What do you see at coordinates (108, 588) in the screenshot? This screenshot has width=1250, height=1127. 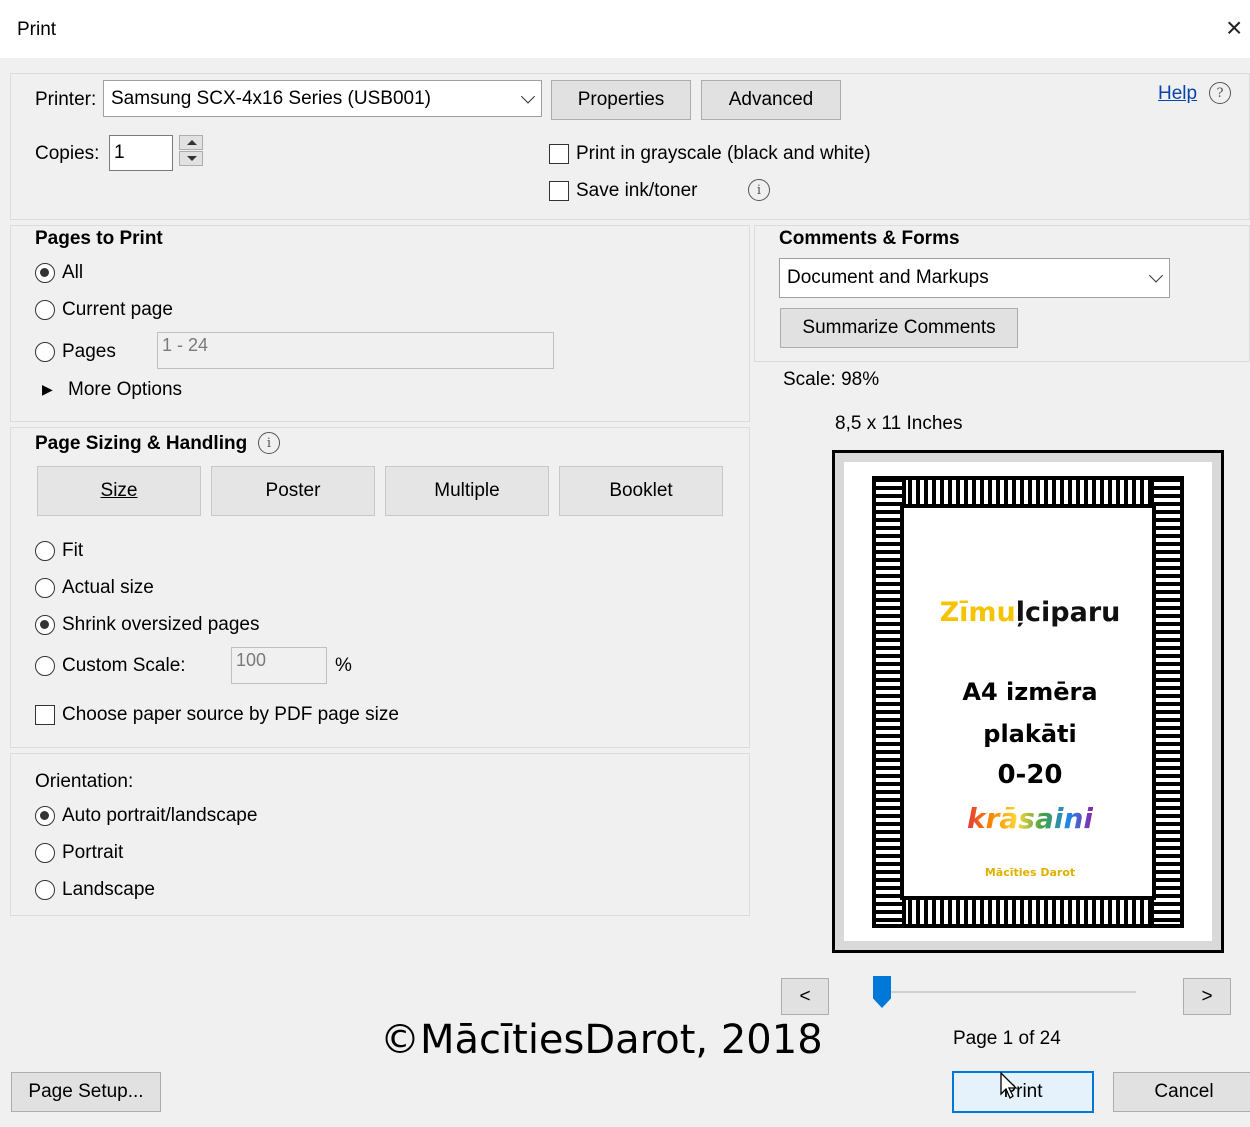 I see `radio-actual-size-label: Actual size` at bounding box center [108, 588].